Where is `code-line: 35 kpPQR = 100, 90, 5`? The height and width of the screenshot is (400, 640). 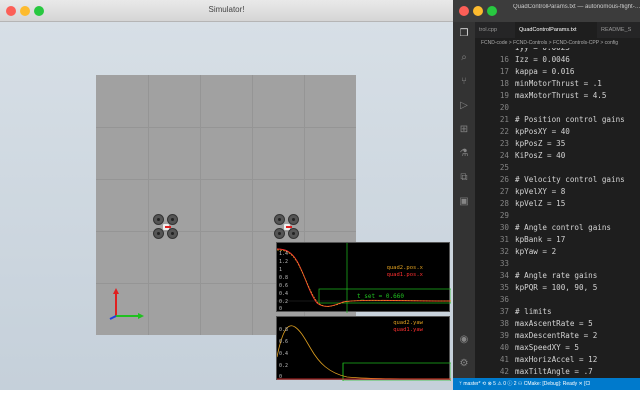 code-line: 35 kpPQR = 100, 90, 5 is located at coordinates (557, 288).